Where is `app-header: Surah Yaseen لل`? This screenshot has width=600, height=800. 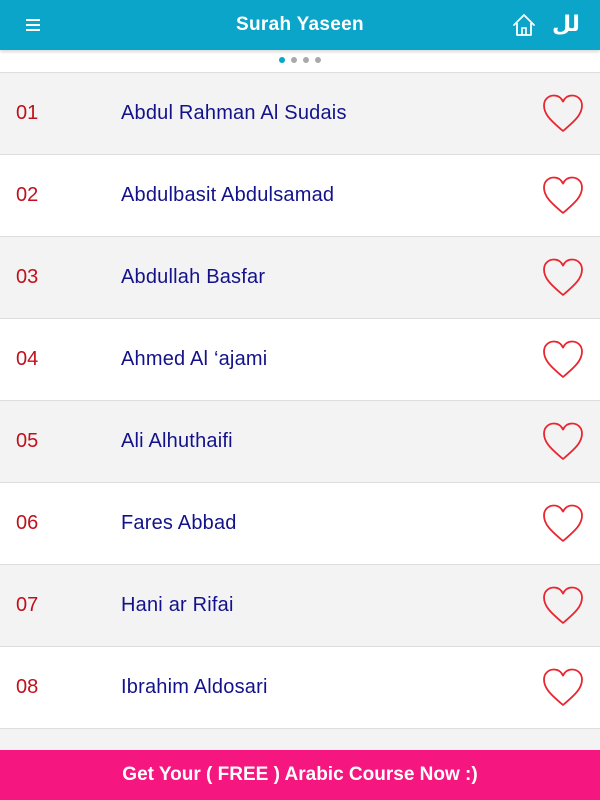 app-header: Surah Yaseen لل is located at coordinates (300, 25).